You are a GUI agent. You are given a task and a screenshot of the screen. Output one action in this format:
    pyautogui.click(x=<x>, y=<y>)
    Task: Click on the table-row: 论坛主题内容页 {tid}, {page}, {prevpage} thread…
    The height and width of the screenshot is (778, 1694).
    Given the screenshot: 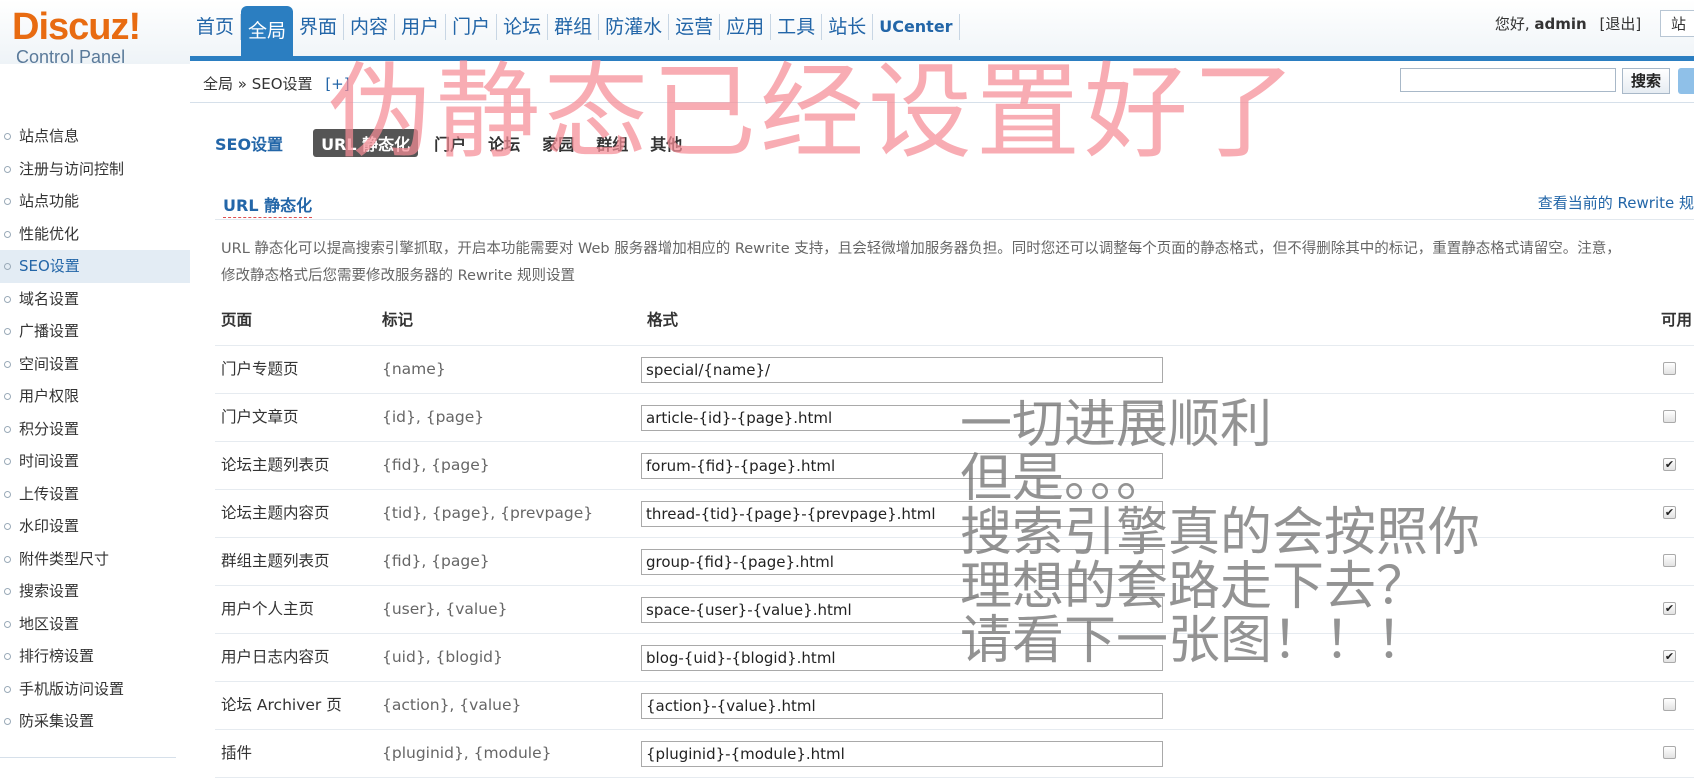 What is the action you would take?
    pyautogui.click(x=954, y=514)
    